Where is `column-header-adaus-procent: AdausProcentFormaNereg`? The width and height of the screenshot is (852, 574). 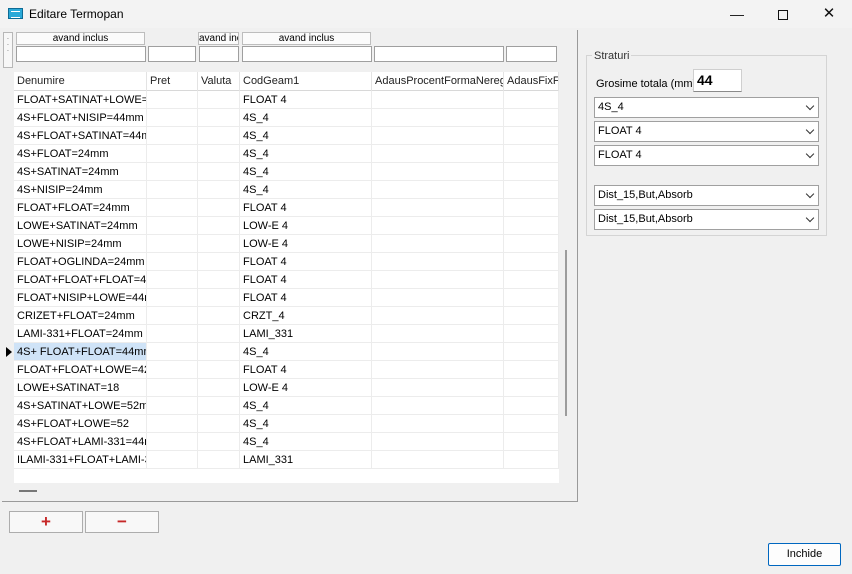 column-header-adaus-procent: AdausProcentFormaNereg is located at coordinates (438, 81).